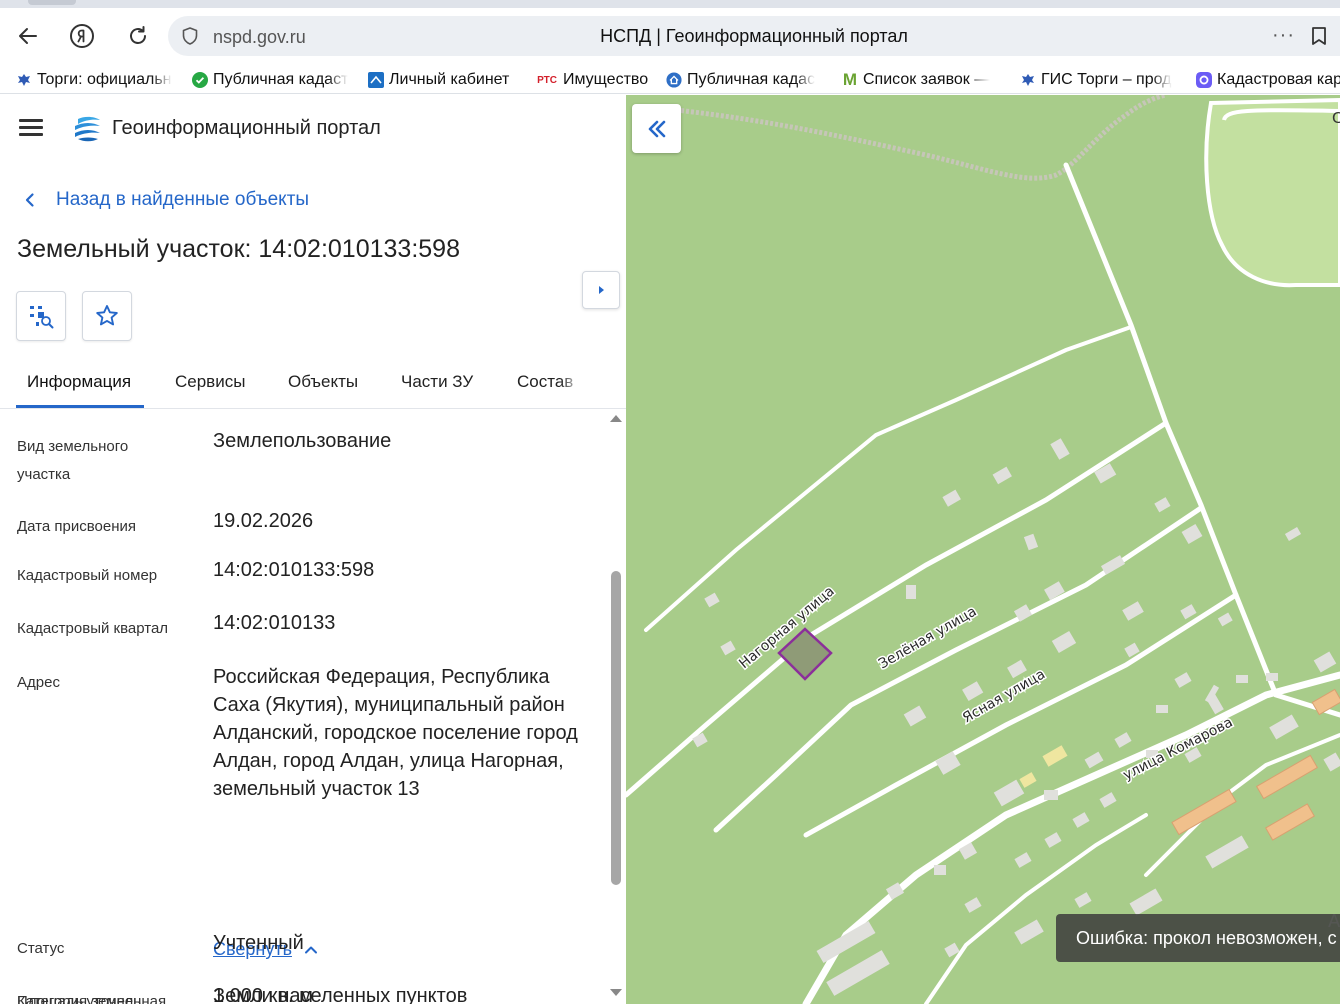 Image resolution: width=1340 pixels, height=1004 pixels. I want to click on trail, so click(921, 138).